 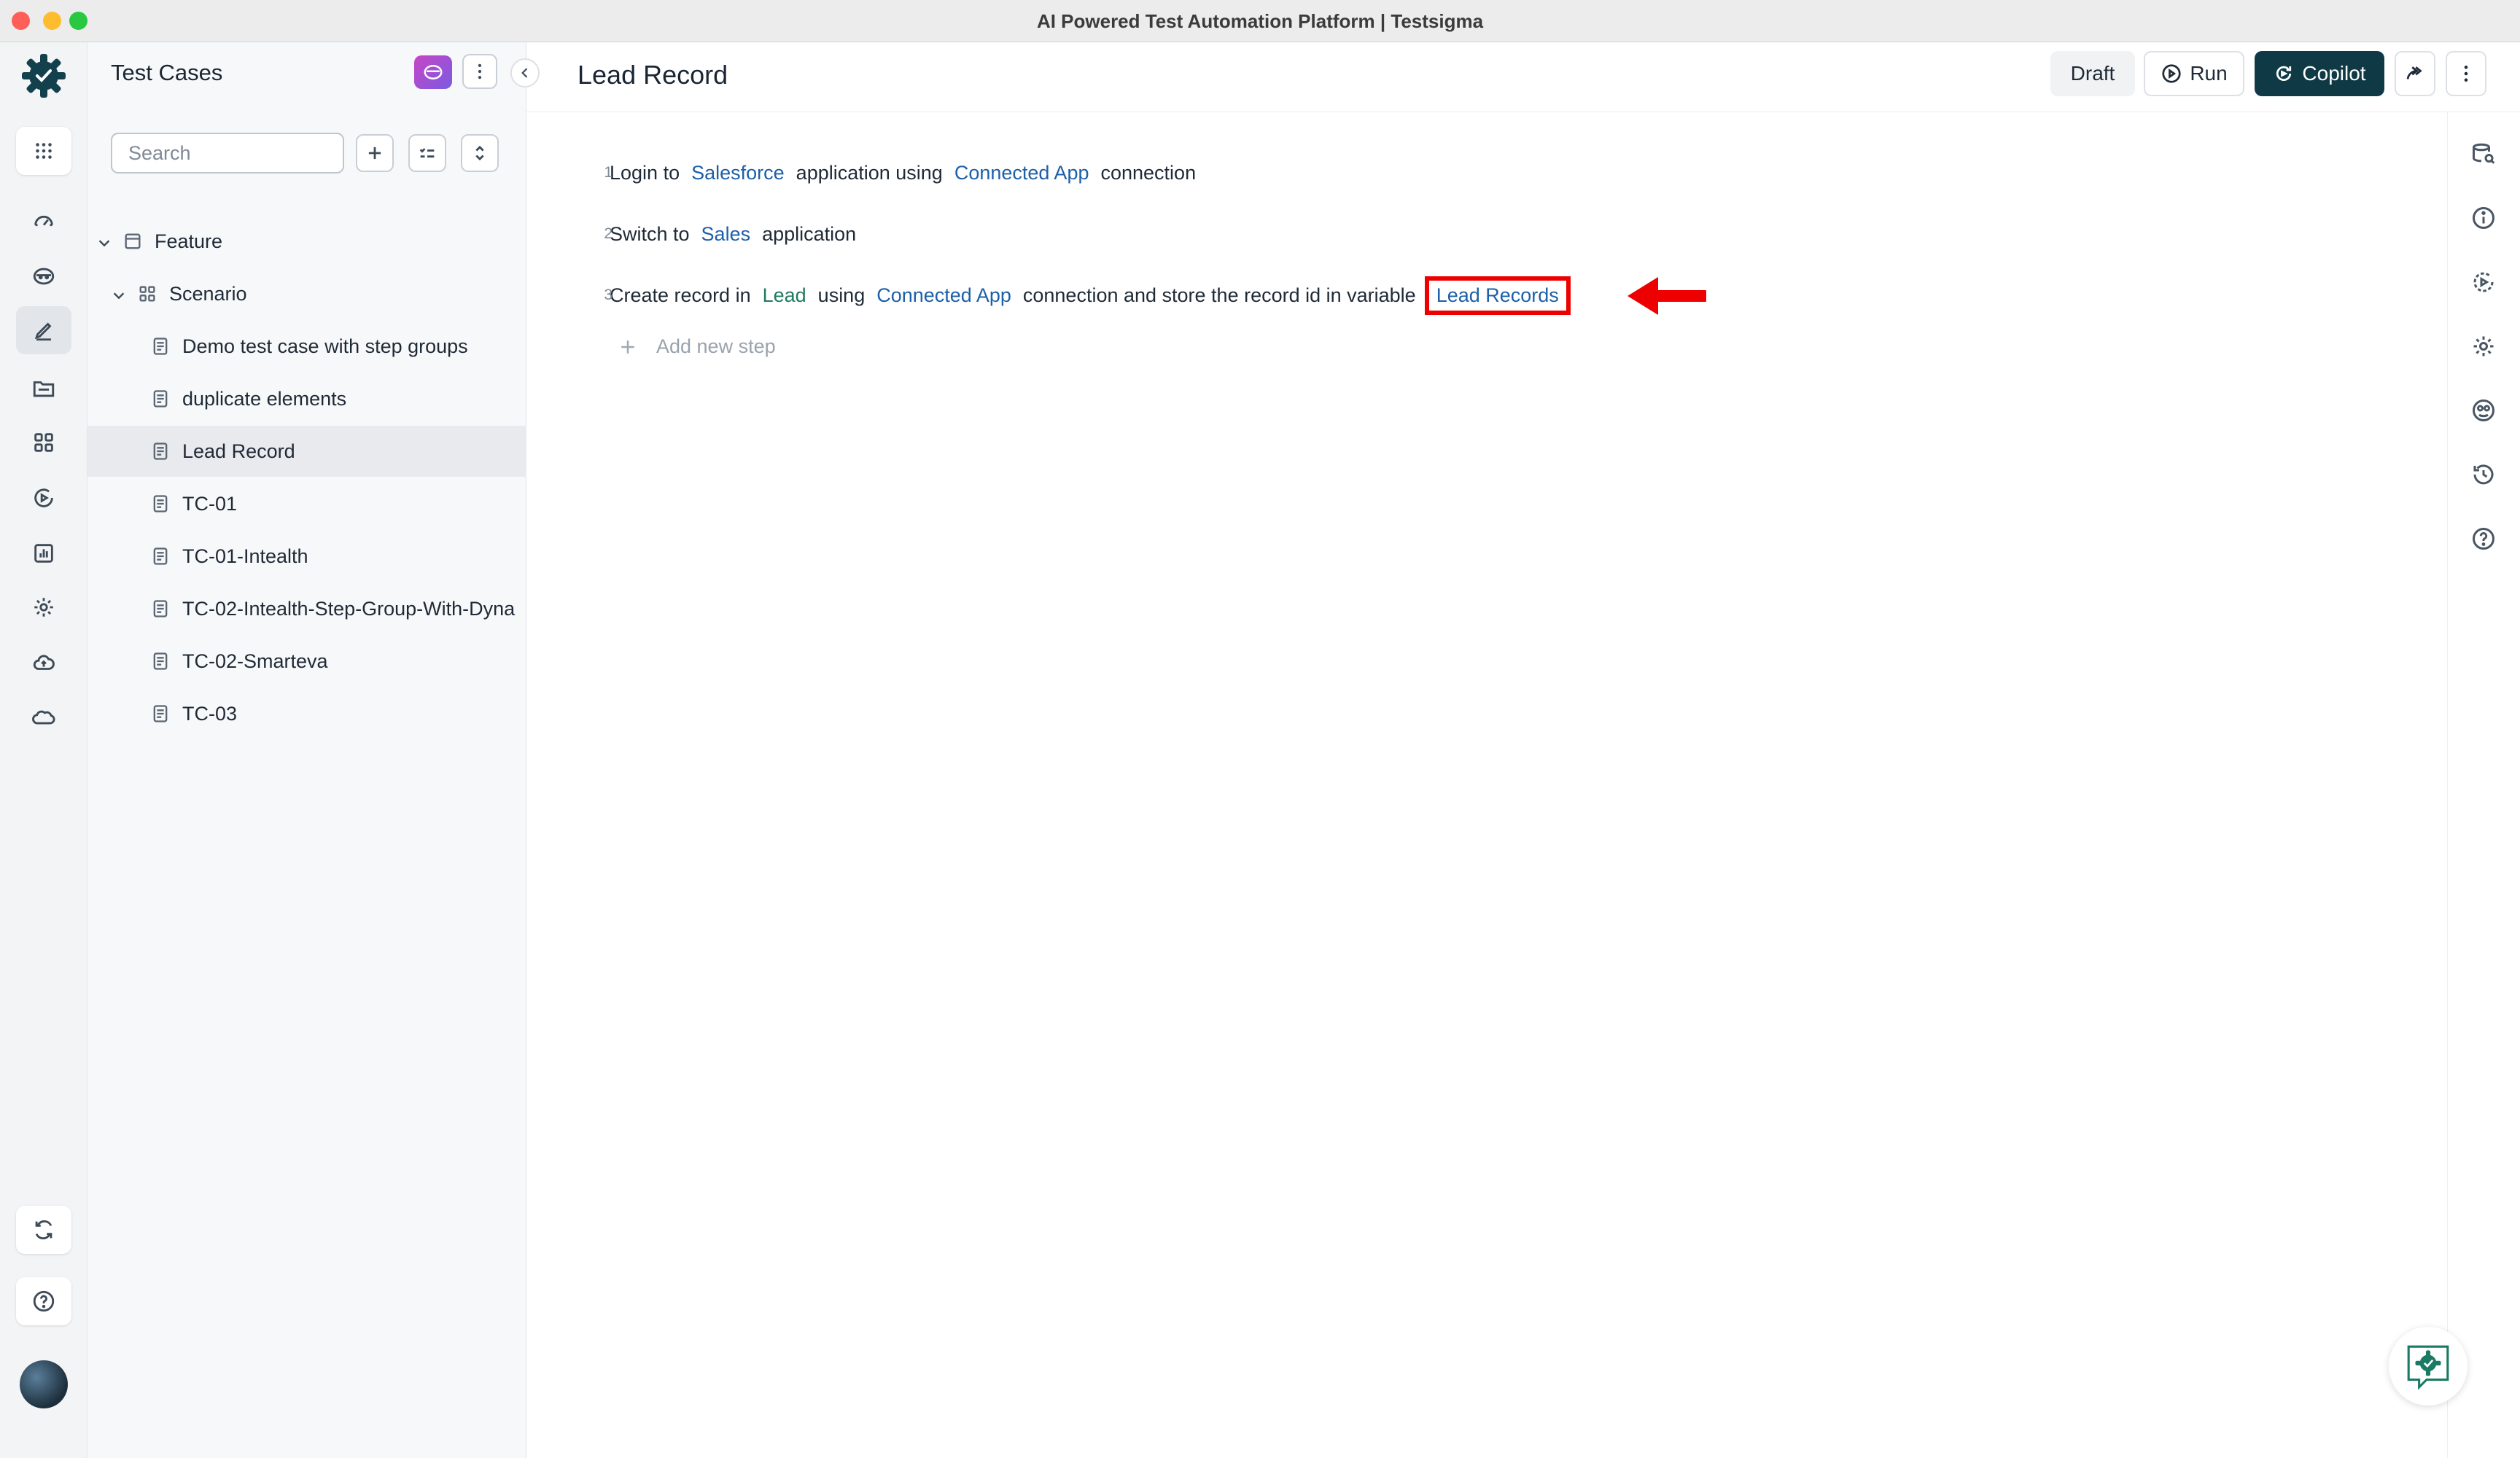 I want to click on tree-scenario: Scenario, so click(x=307, y=293).